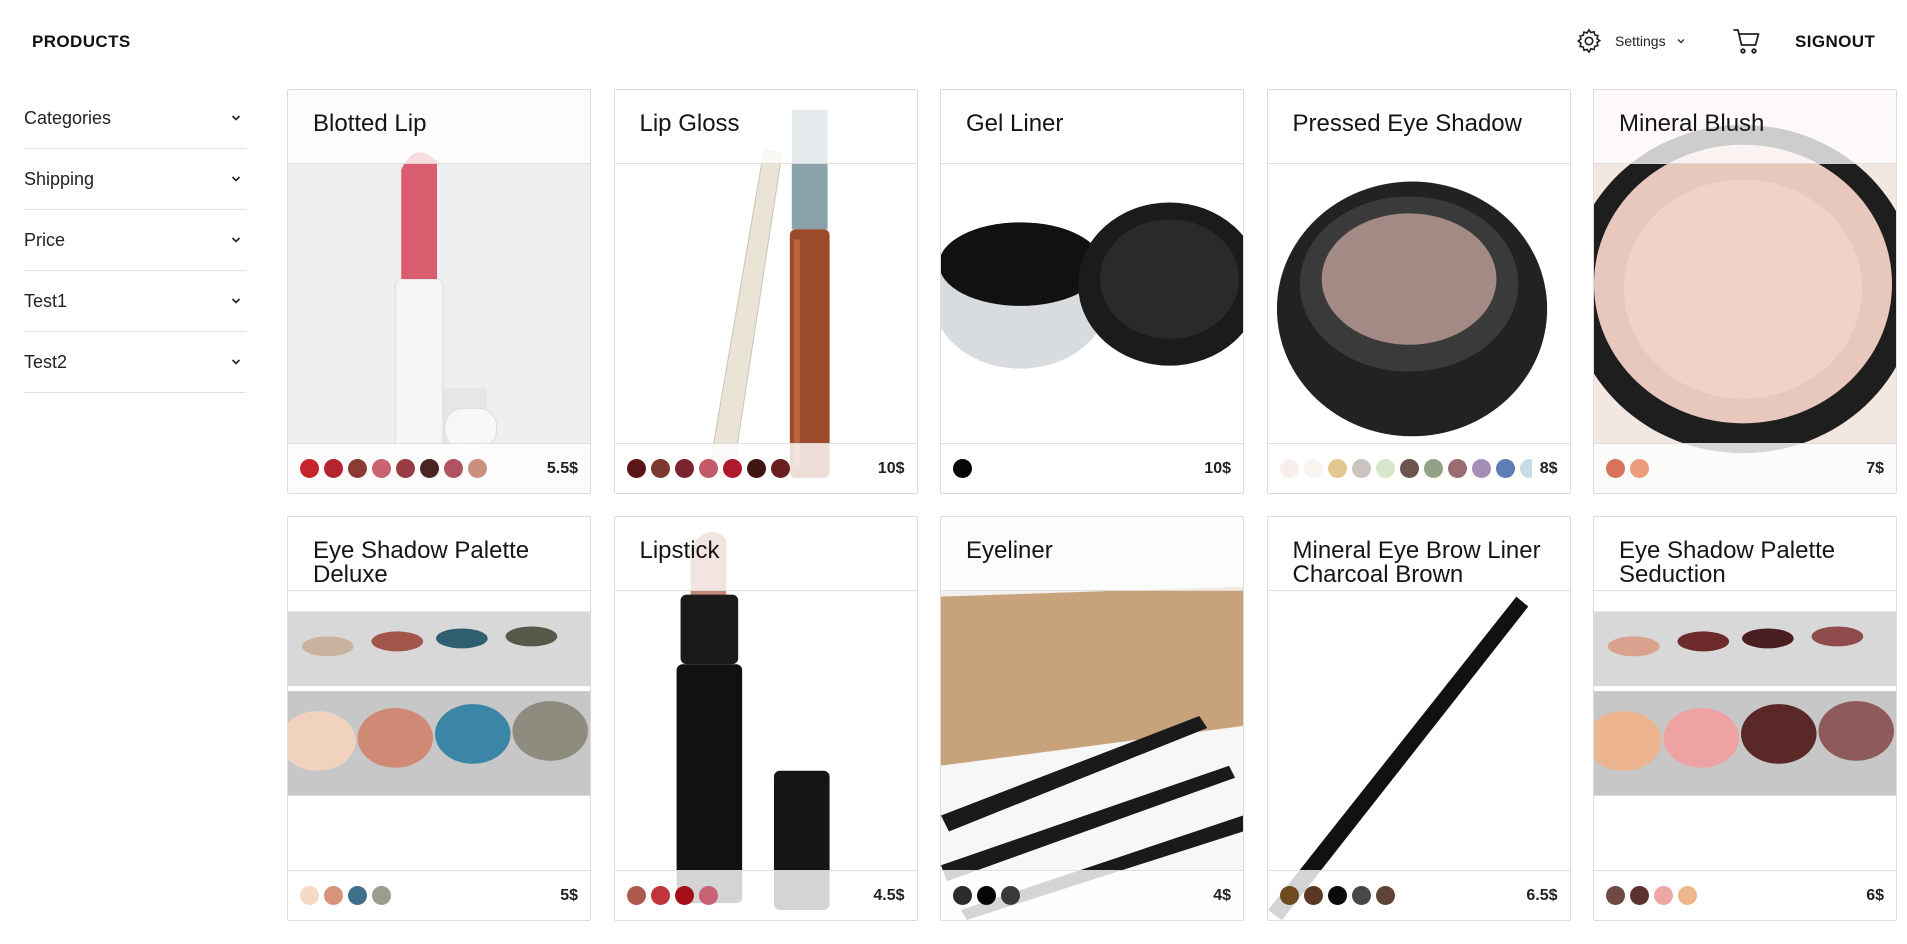  What do you see at coordinates (765, 718) in the screenshot?
I see `product-card: Lipstick 4.5$` at bounding box center [765, 718].